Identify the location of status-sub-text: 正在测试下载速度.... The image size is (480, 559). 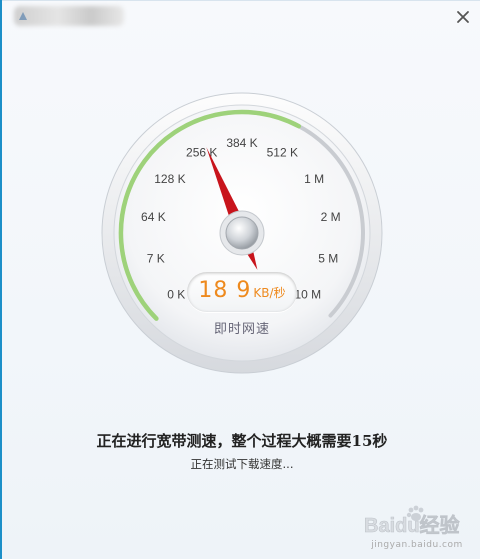
(242, 464).